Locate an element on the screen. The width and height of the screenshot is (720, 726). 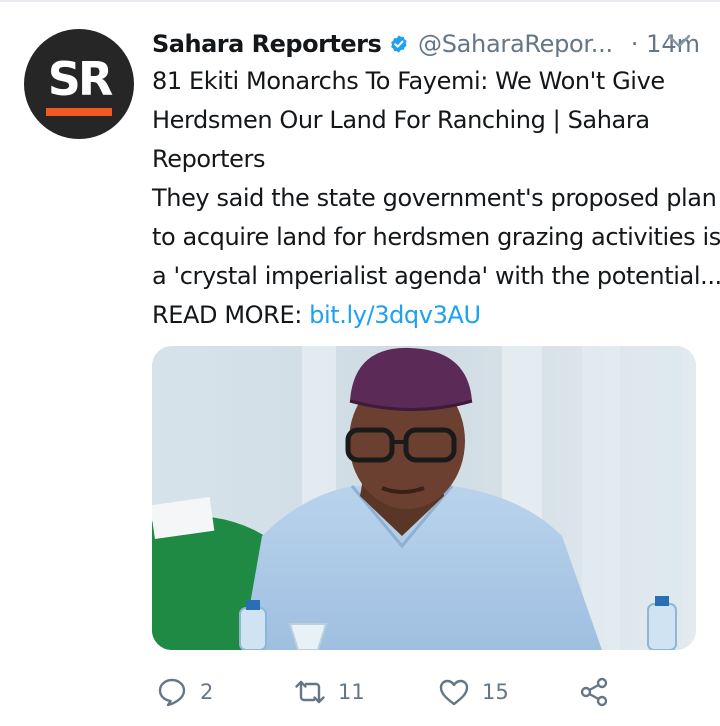
reply-icon is located at coordinates (172, 692).